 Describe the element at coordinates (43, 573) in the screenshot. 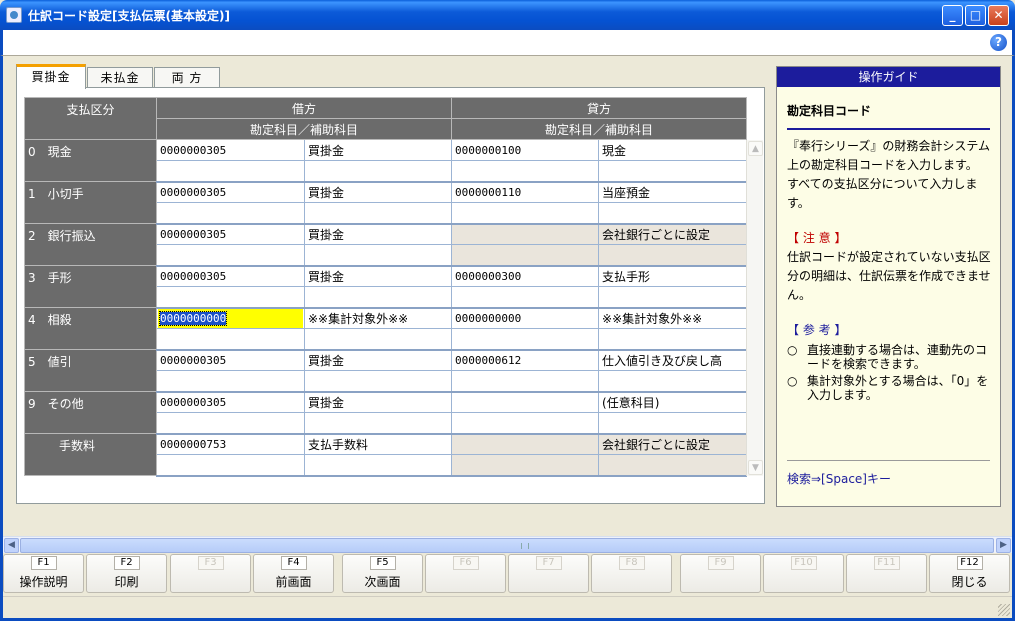

I see `f1-button: F1 操作説明` at that location.